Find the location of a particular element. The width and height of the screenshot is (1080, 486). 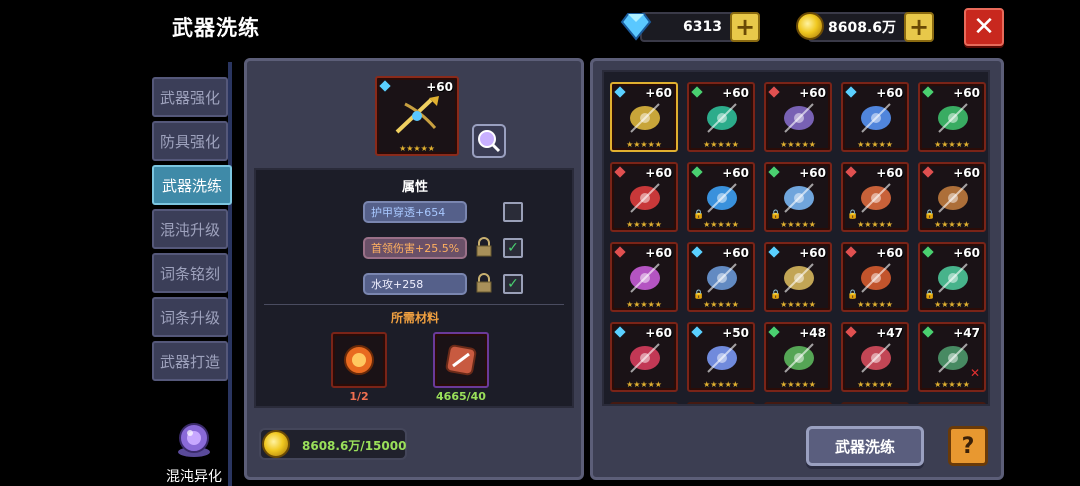

inventory-slot: +47 ★★★★★ is located at coordinates (875, 357).